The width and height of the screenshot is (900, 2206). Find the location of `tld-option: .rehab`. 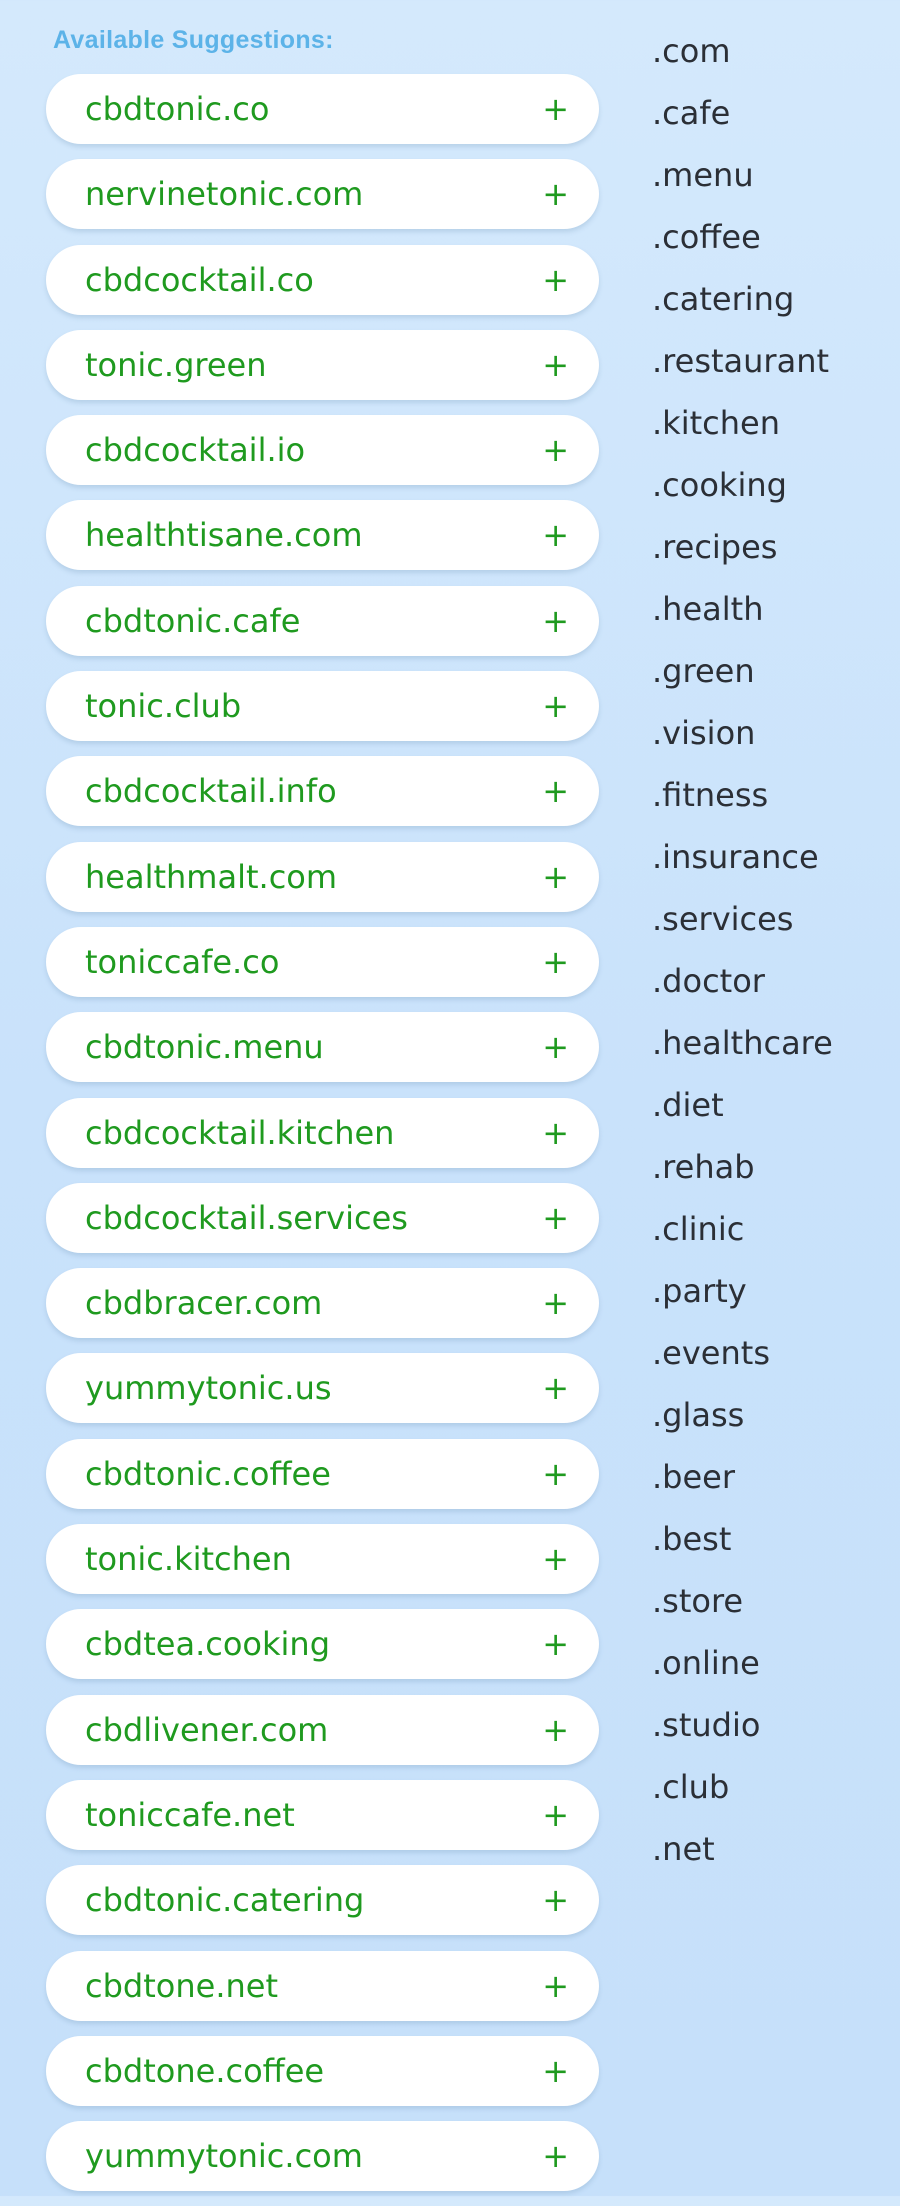

tld-option: .rehab is located at coordinates (742, 1175).